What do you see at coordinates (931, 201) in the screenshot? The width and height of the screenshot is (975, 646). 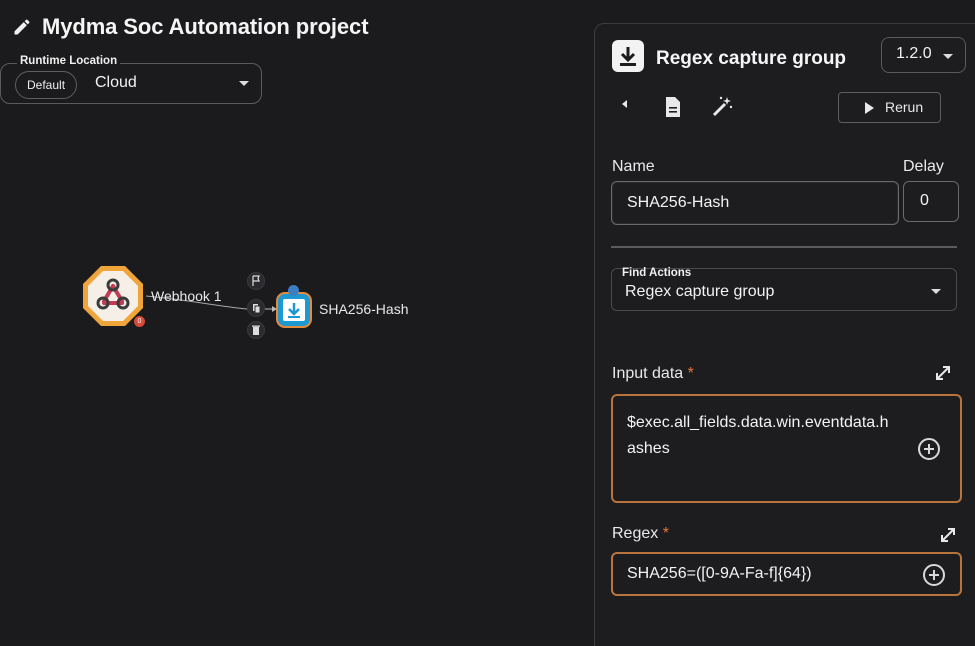 I see `delay-field: 0` at bounding box center [931, 201].